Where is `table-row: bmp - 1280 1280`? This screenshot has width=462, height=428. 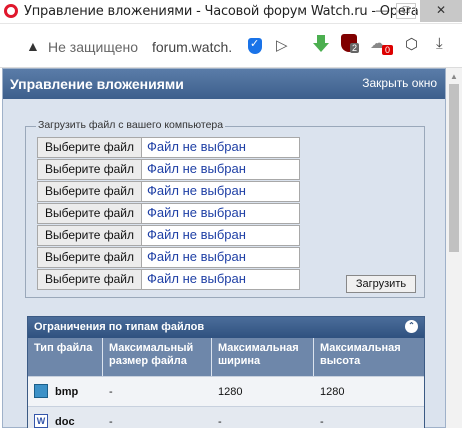 table-row: bmp - 1280 1280 is located at coordinates (226, 391).